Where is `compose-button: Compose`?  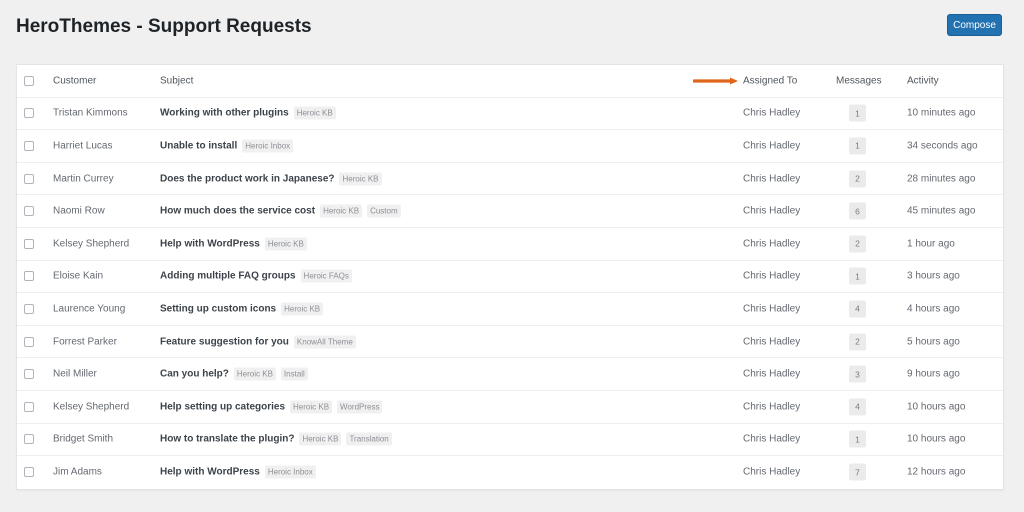 compose-button: Compose is located at coordinates (974, 25).